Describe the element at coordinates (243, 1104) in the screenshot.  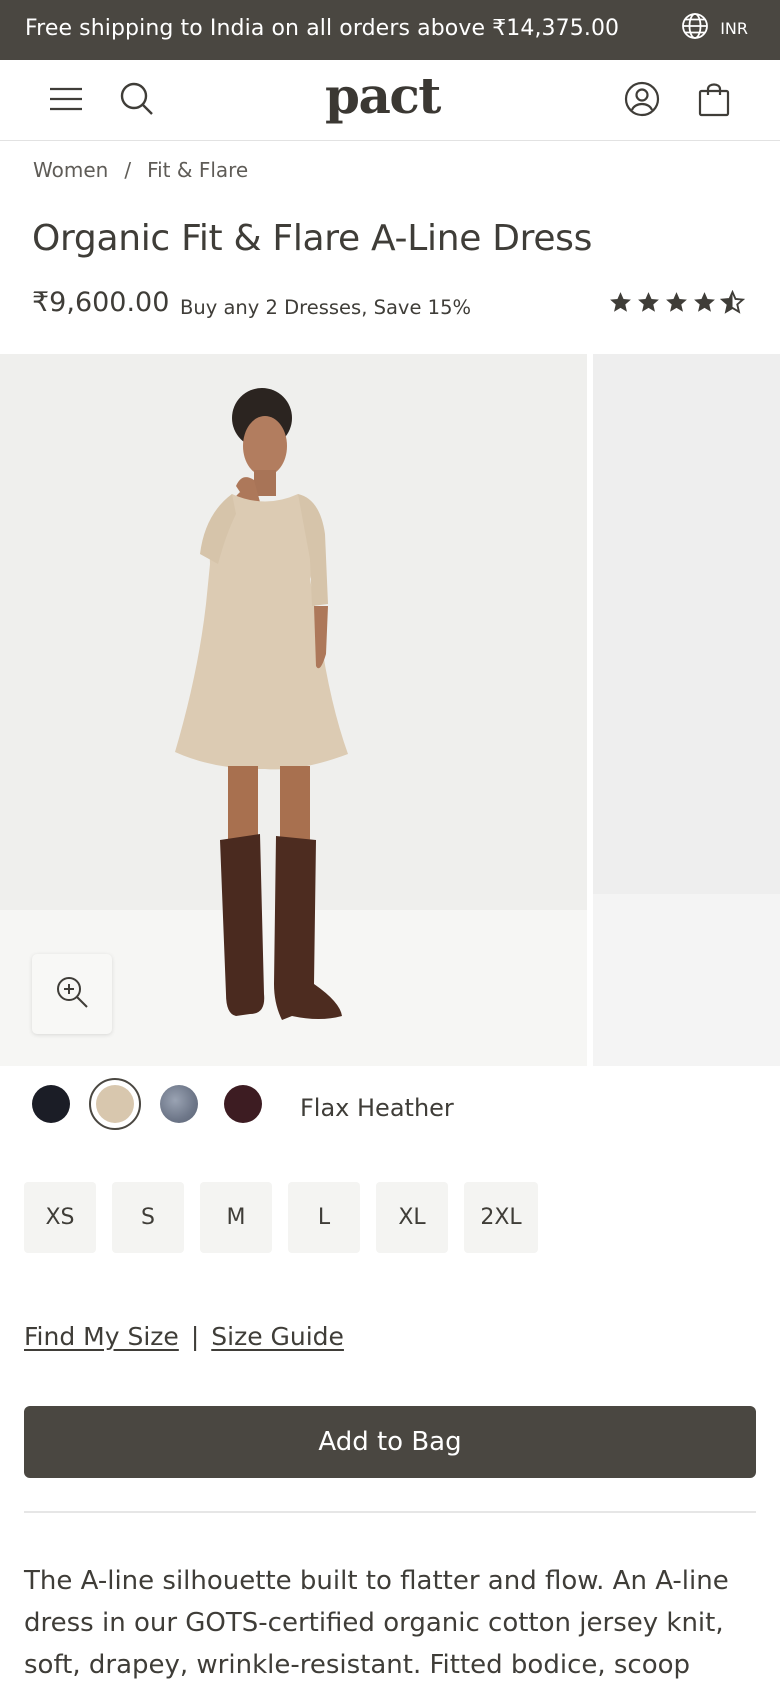
I see `color-swatch-burgundy` at that location.